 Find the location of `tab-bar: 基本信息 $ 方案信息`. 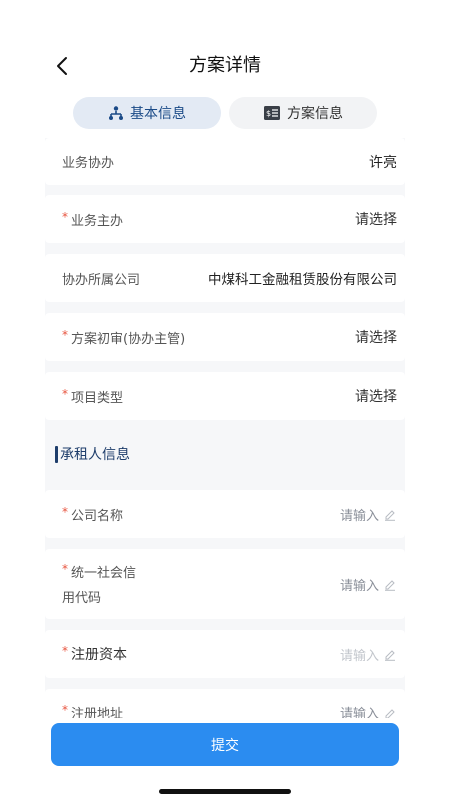

tab-bar: 基本信息 $ 方案信息 is located at coordinates (225, 113).